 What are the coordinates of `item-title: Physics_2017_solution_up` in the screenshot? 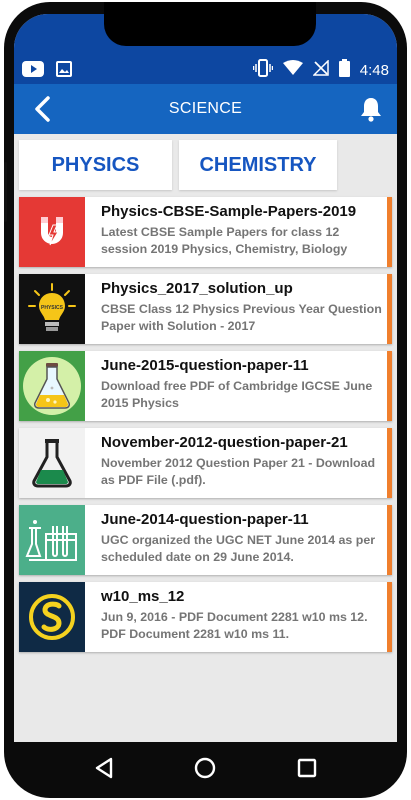 It's located at (197, 288).